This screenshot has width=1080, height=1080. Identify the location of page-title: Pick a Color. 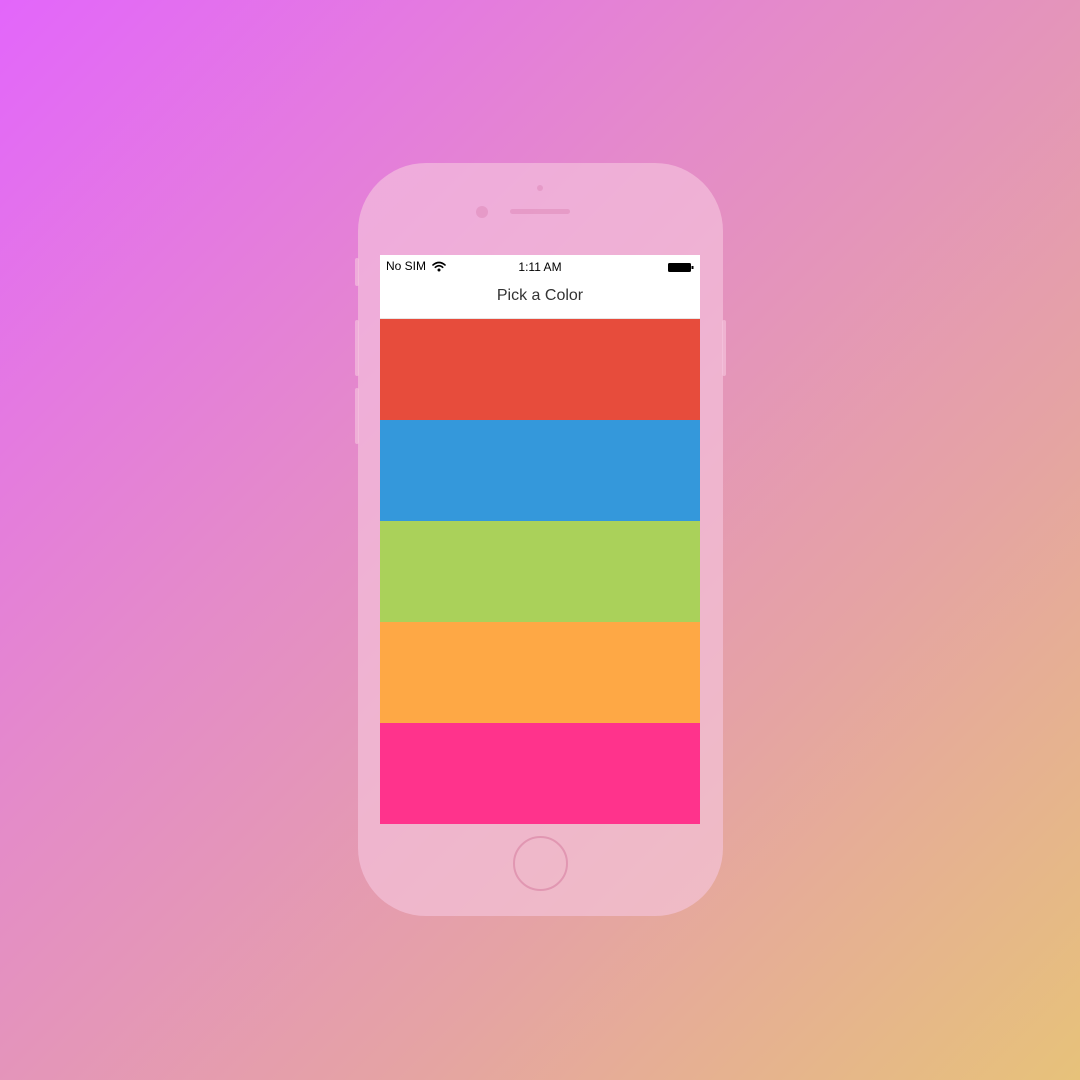
(540, 295).